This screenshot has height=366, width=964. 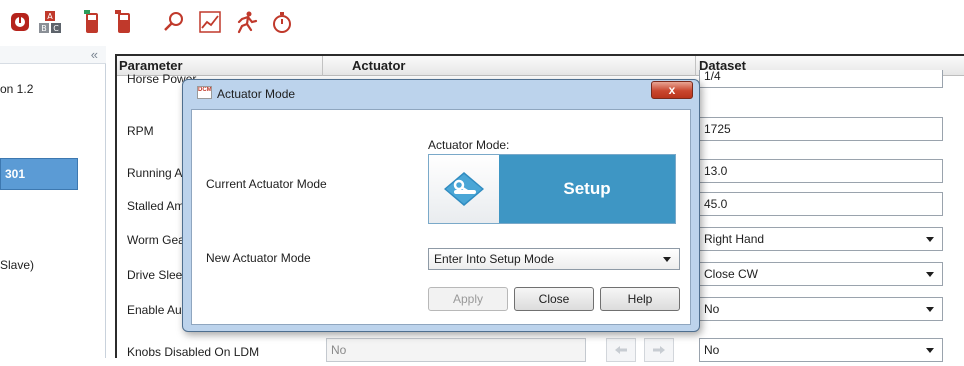 What do you see at coordinates (621, 350) in the screenshot?
I see `copy-left-arrow-icon` at bounding box center [621, 350].